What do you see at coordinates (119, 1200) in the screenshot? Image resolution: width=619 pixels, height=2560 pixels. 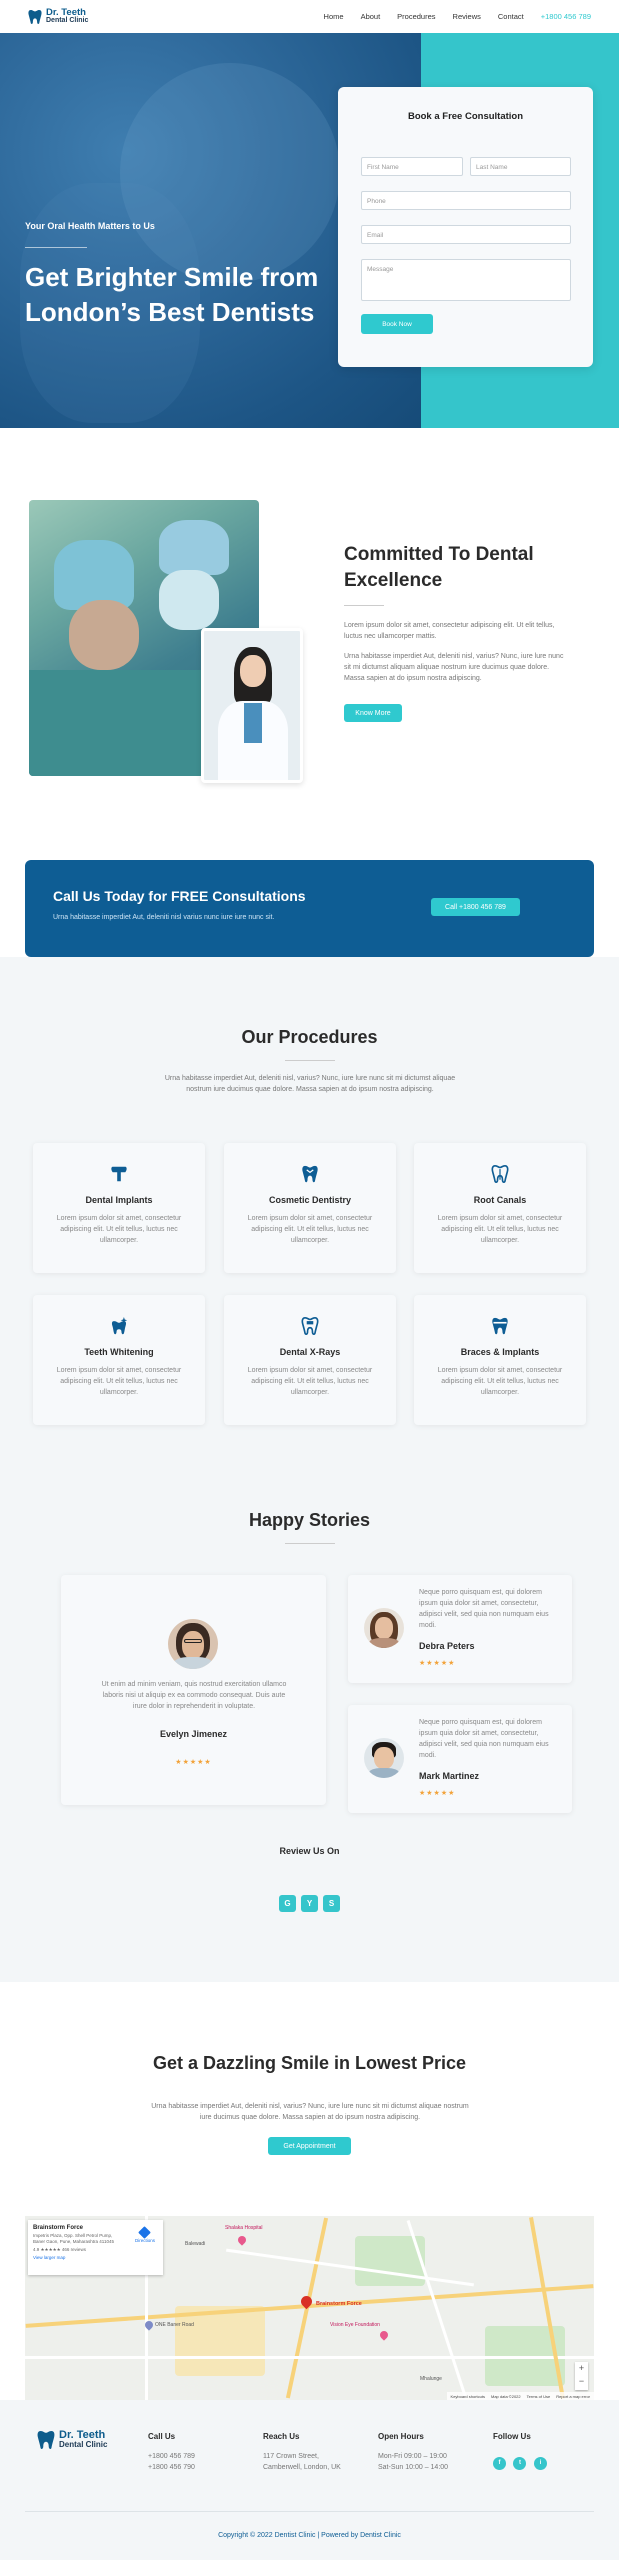 I see `procedure-title: Dental Implants` at bounding box center [119, 1200].